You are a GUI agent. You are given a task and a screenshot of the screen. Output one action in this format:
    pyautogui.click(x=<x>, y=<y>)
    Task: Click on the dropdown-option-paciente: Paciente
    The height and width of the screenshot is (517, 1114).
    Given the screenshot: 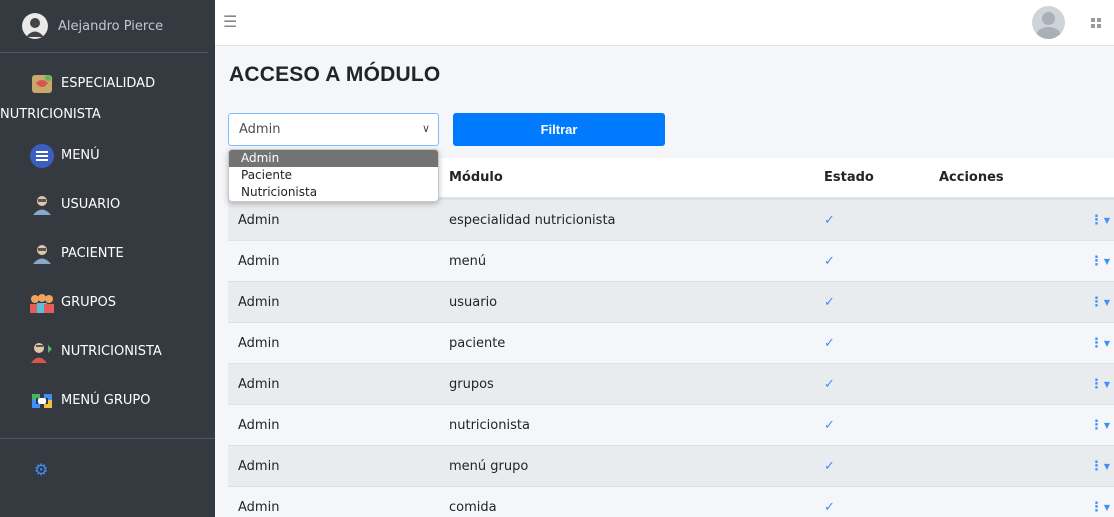 What is the action you would take?
    pyautogui.click(x=333, y=175)
    